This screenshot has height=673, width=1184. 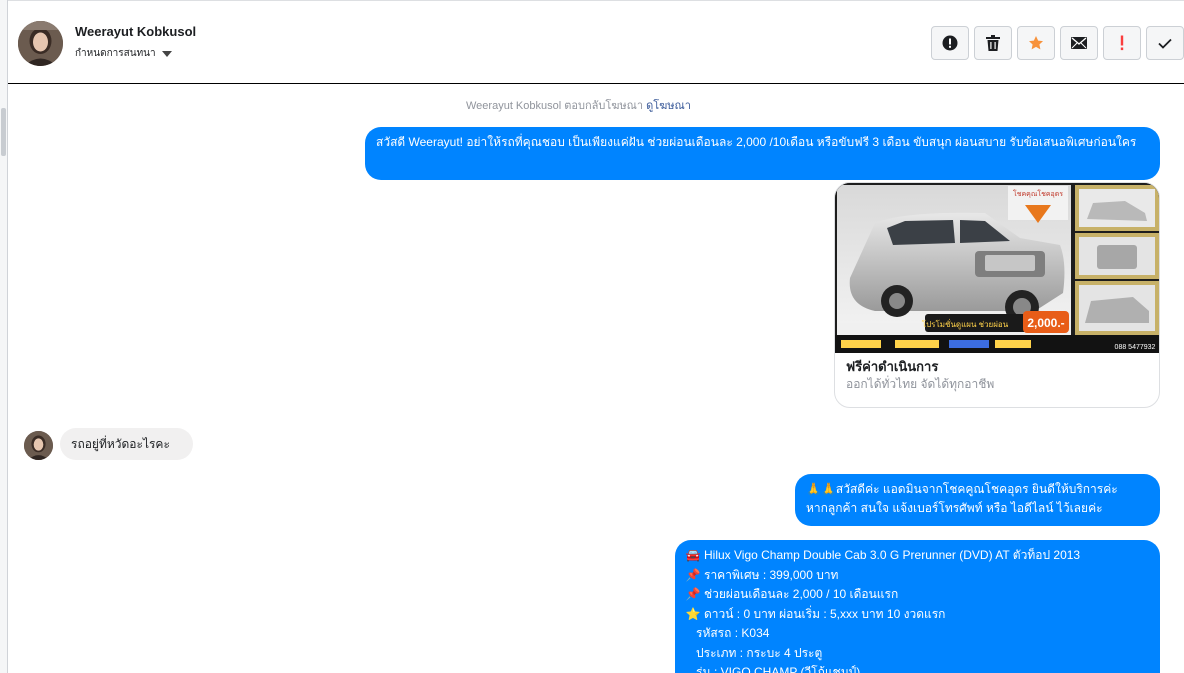 I want to click on ad-image-headline: โชคคุณโชคอุดร, so click(x=1038, y=193).